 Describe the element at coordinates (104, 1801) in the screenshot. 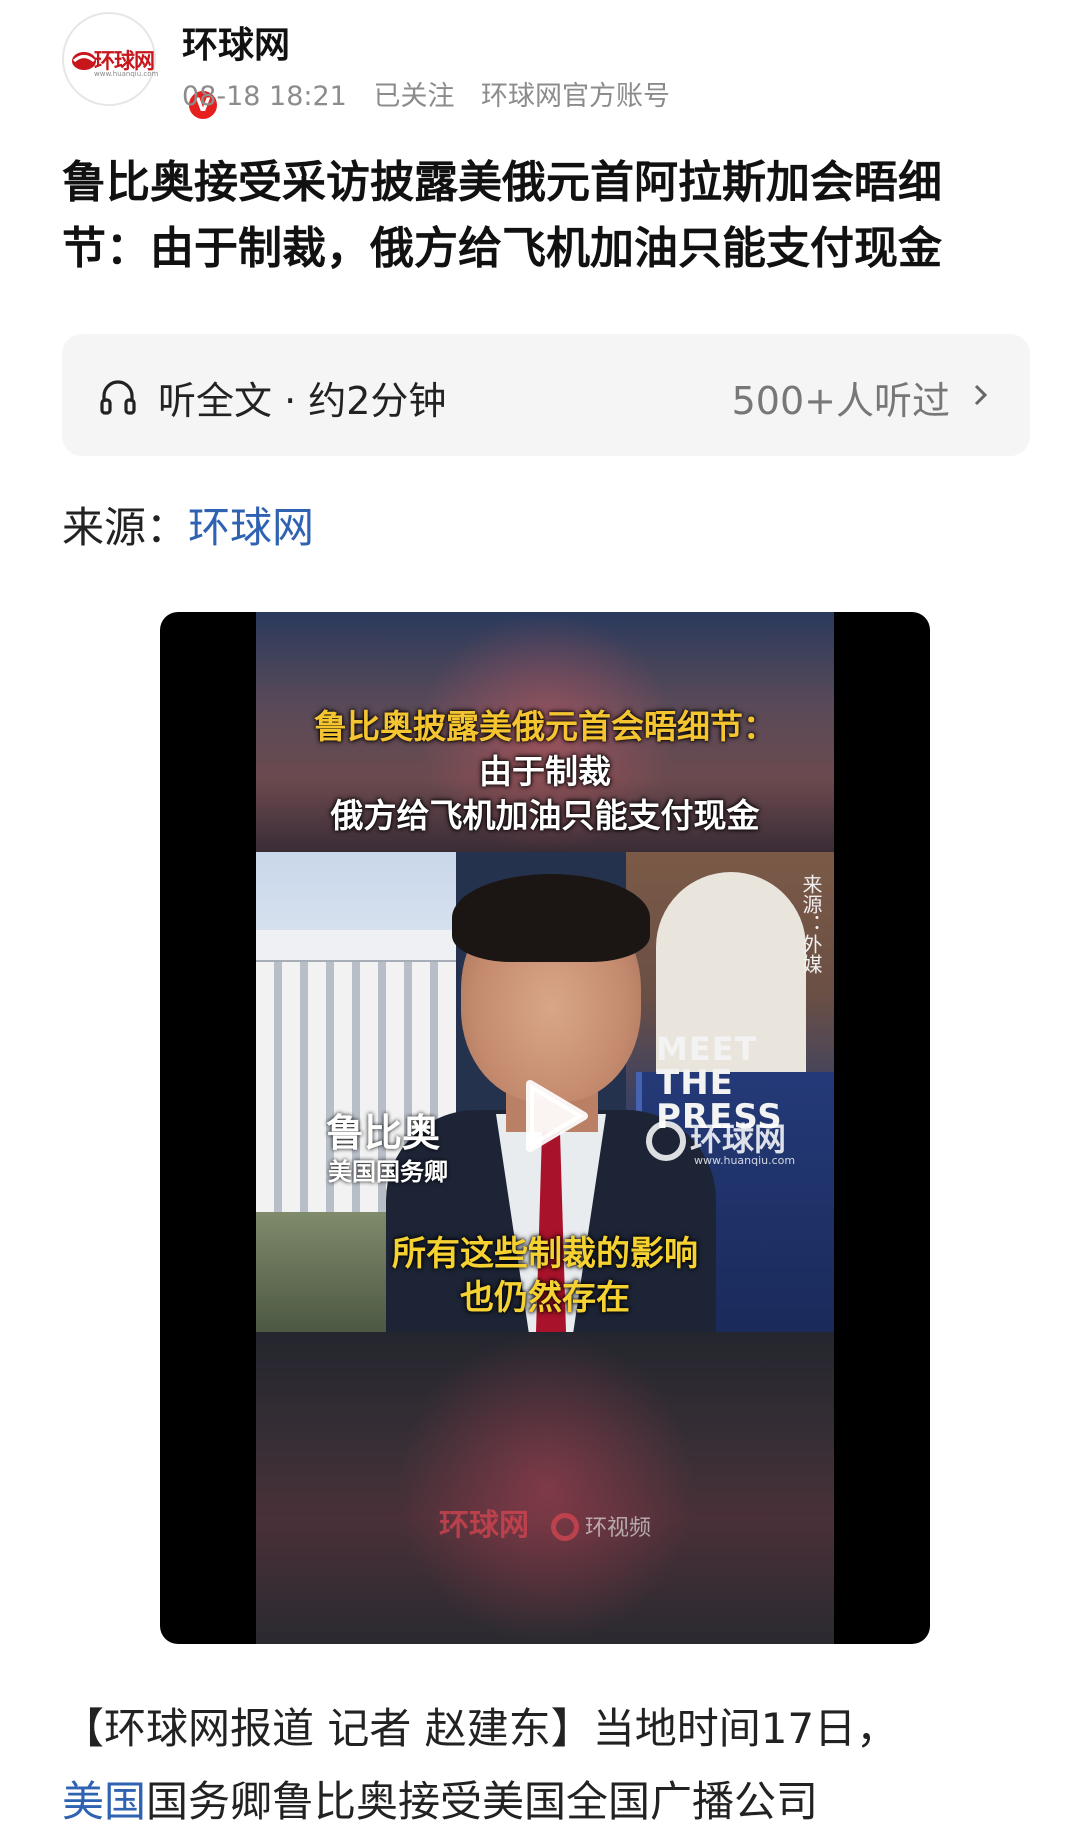

I see `body-link-usa: 美国` at that location.